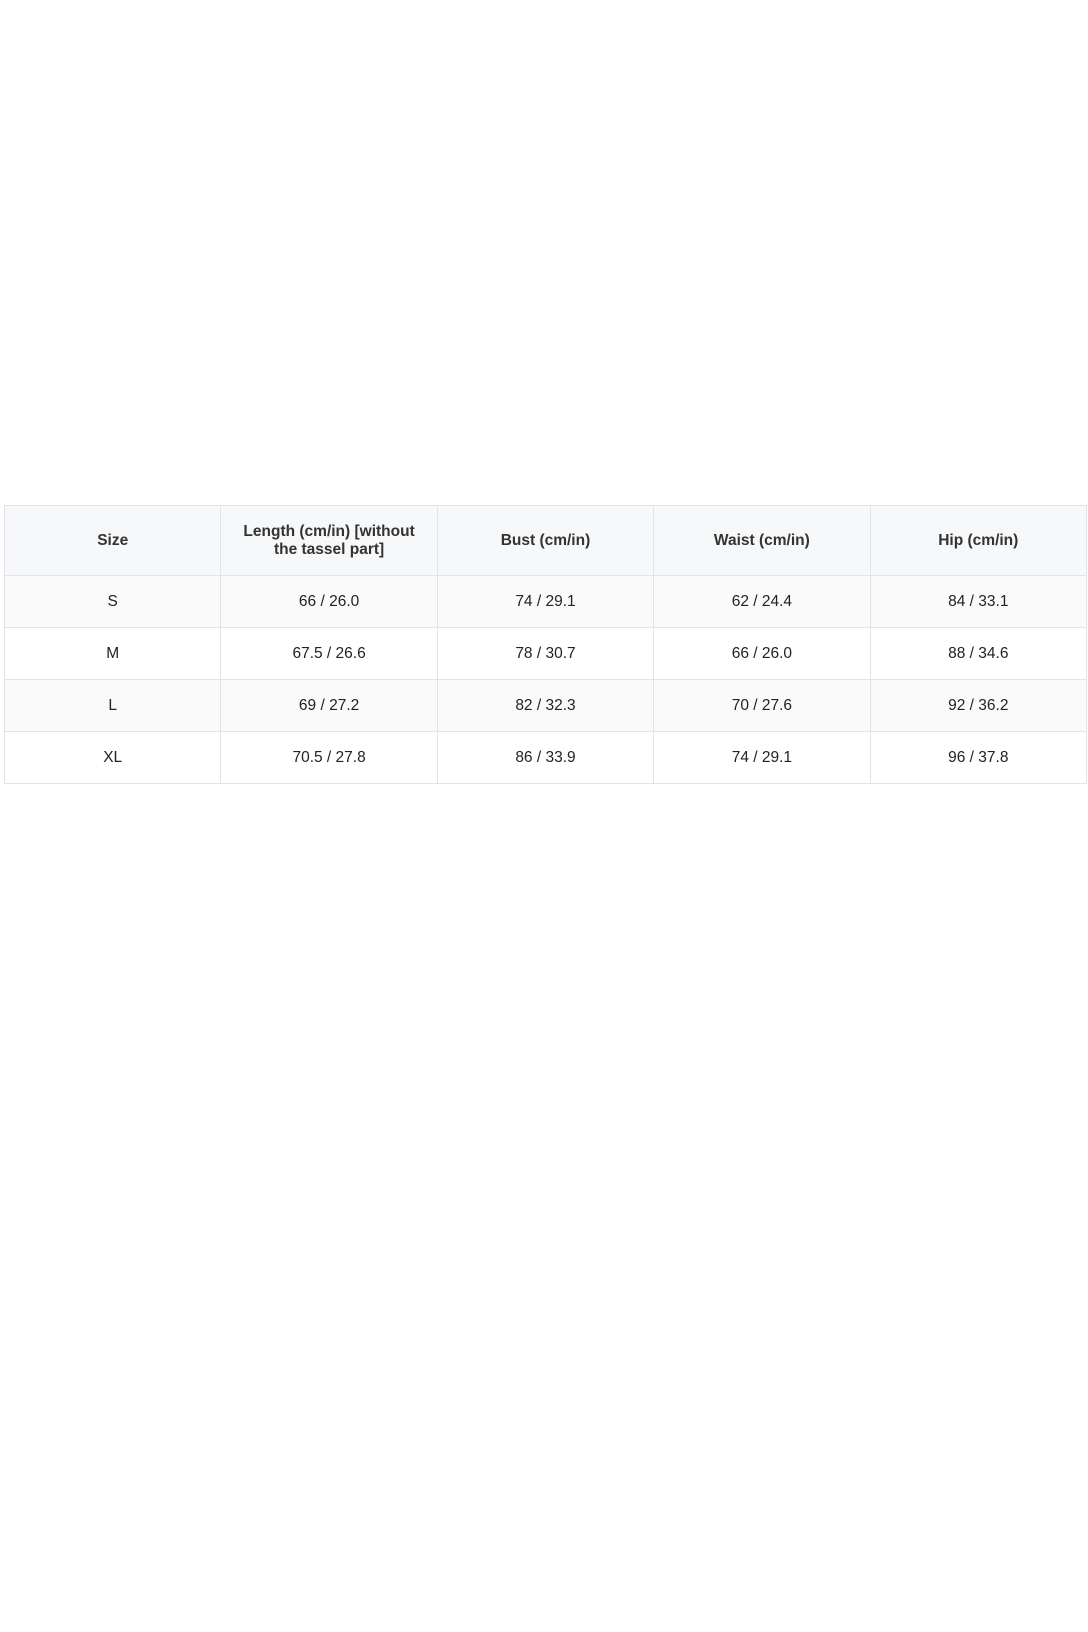  I want to click on header-waist: Waist (cm/in), so click(762, 540).